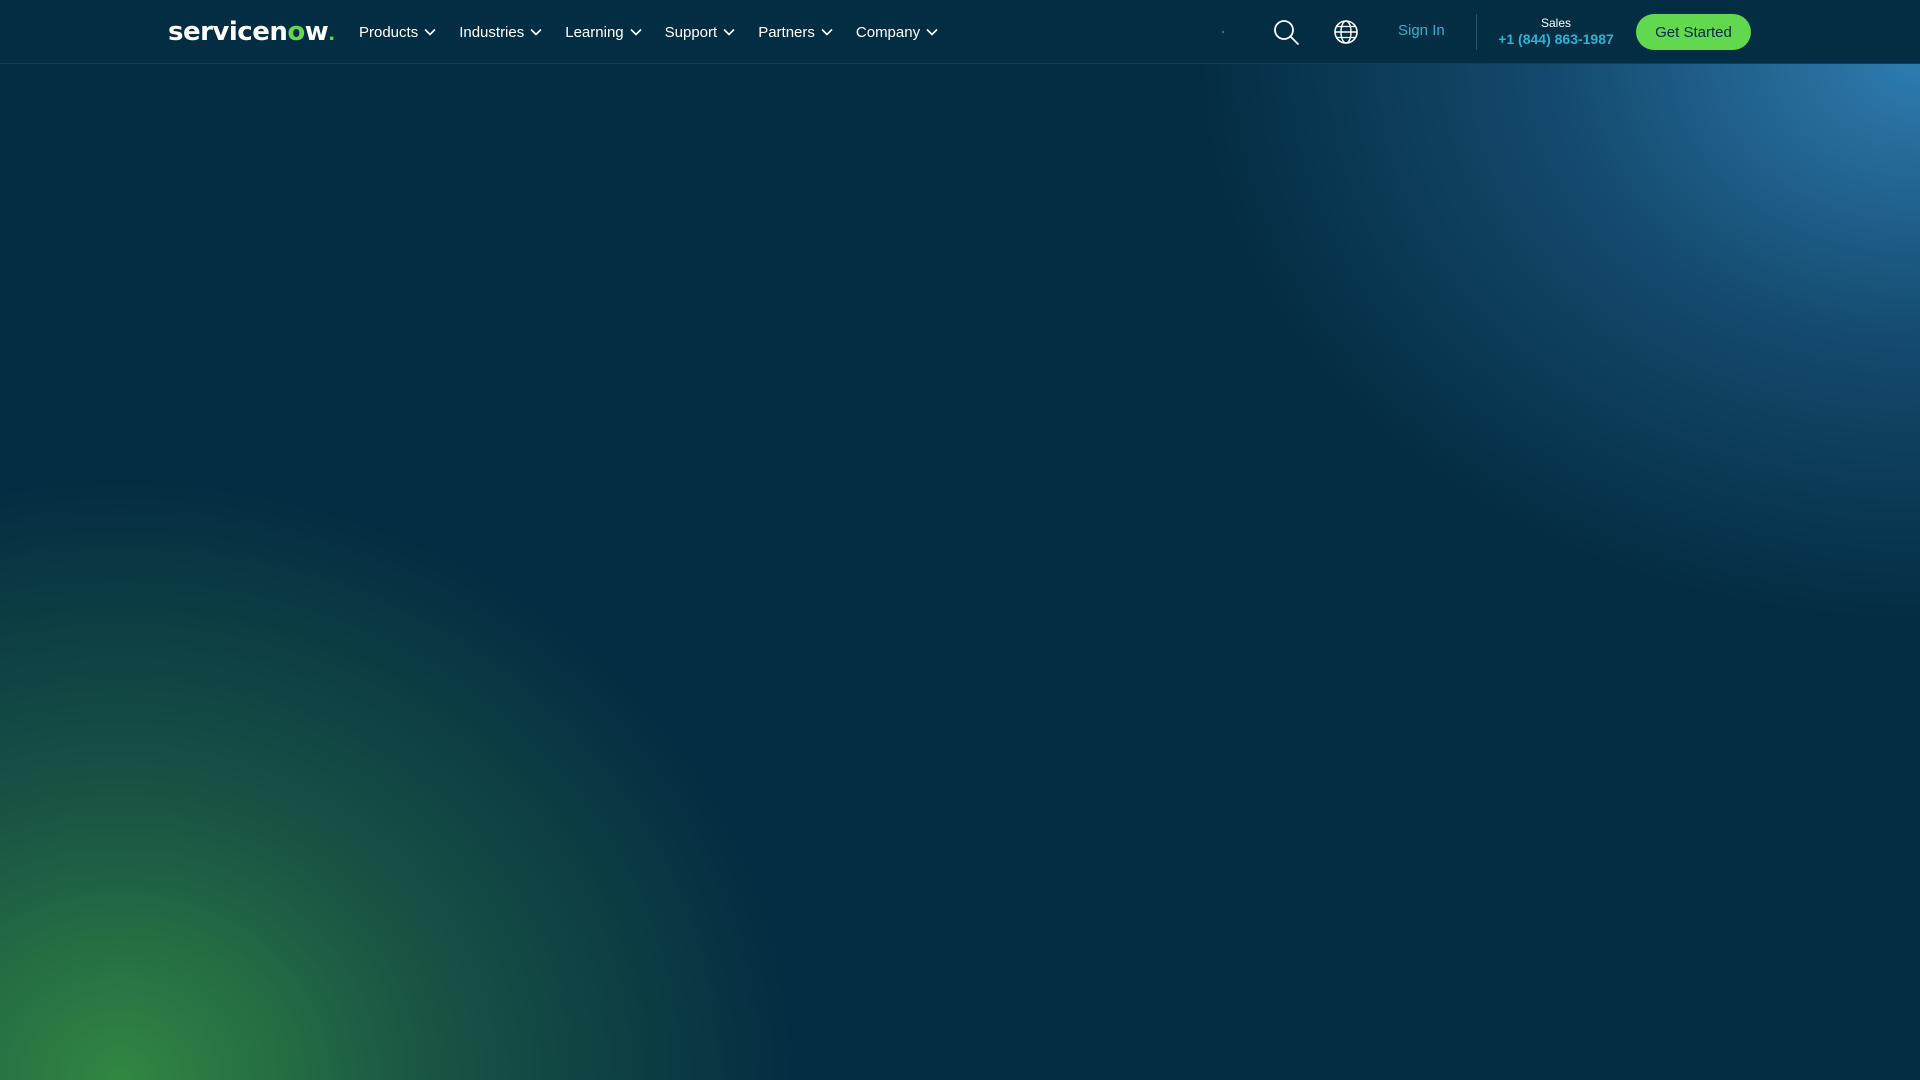 This screenshot has width=1920, height=1080. Describe the element at coordinates (228, 32) in the screenshot. I see `logo-text-prefix: servicen` at that location.